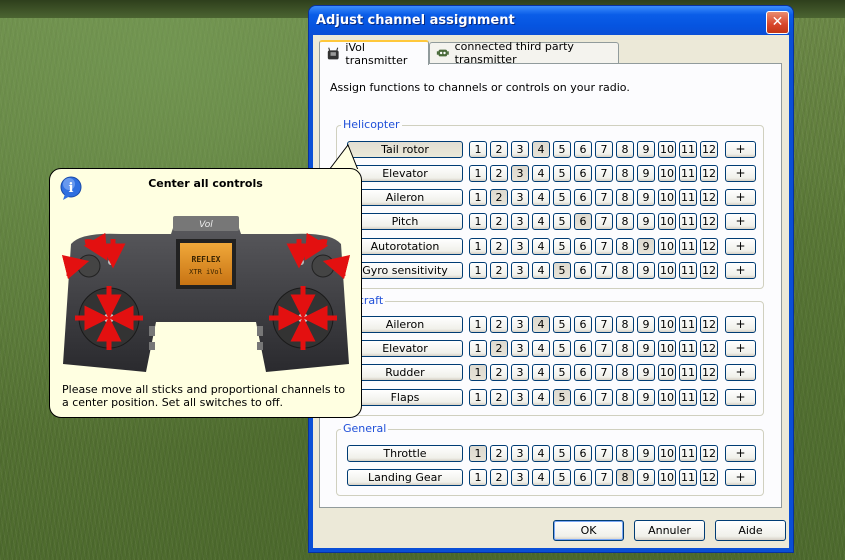  What do you see at coordinates (405, 453) in the screenshot?
I see `function-button: Throttle` at bounding box center [405, 453].